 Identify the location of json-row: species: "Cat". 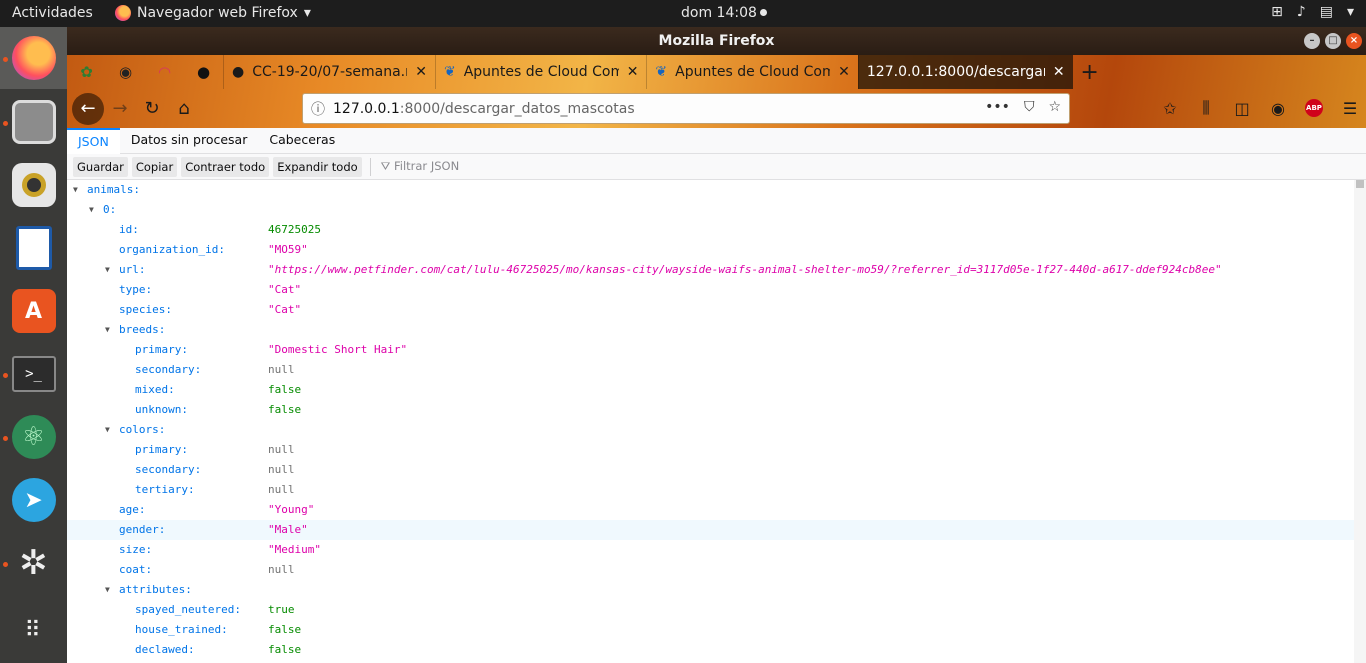
(710, 310).